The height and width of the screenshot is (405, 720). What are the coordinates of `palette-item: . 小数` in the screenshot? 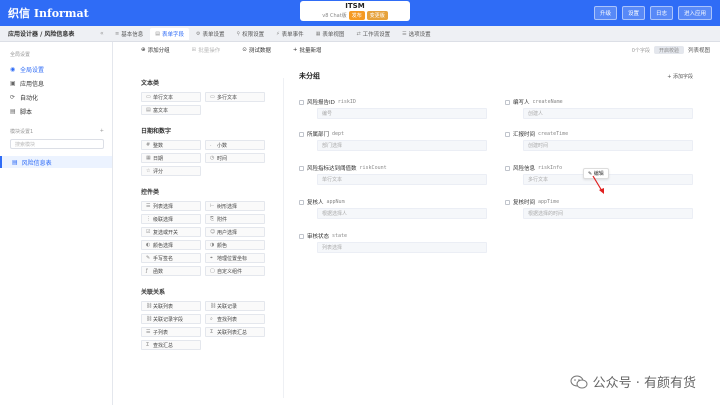 It's located at (235, 145).